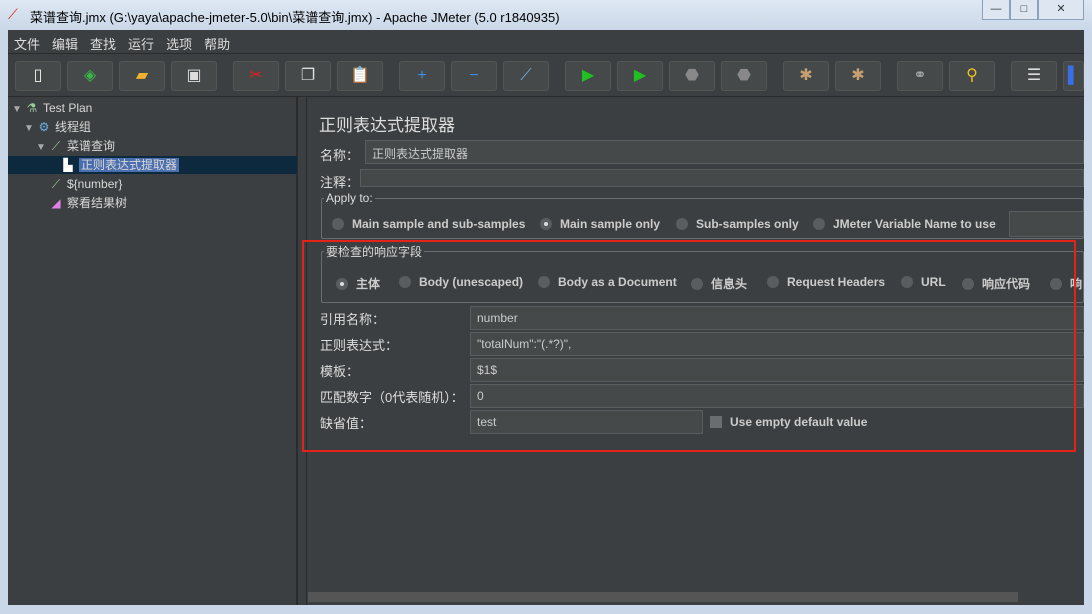 The width and height of the screenshot is (1092, 614). I want to click on toggle-button: ⟋, so click(526, 76).